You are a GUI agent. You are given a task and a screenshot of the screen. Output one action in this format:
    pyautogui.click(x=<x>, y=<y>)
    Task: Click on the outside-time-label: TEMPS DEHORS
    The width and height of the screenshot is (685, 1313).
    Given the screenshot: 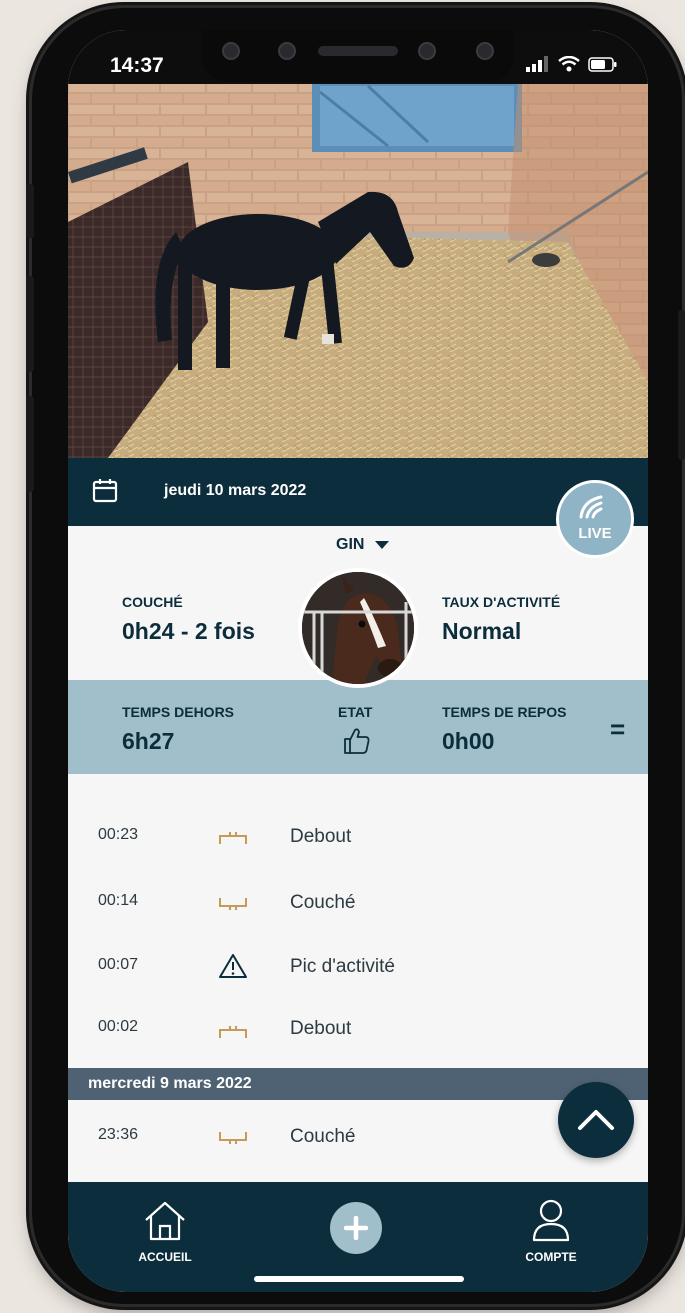 What is the action you would take?
    pyautogui.click(x=178, y=712)
    